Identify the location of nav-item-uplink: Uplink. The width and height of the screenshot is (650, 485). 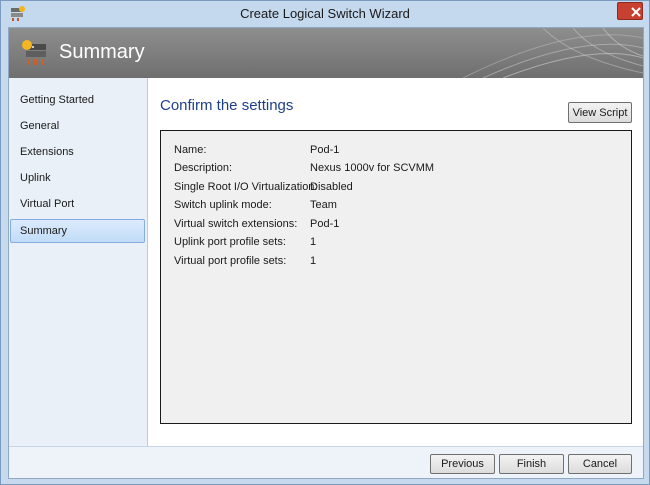
(77, 178).